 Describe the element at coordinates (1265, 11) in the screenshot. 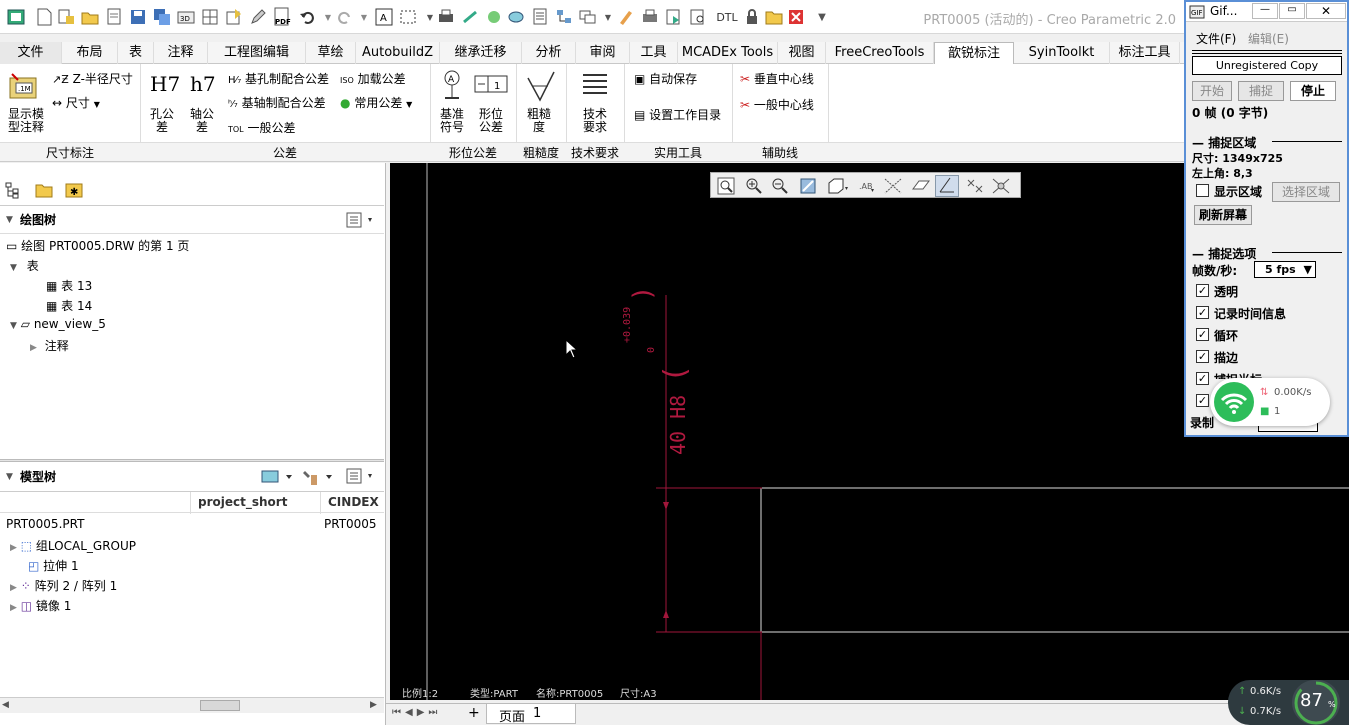

I see `gifcam-minimize-button: —` at that location.